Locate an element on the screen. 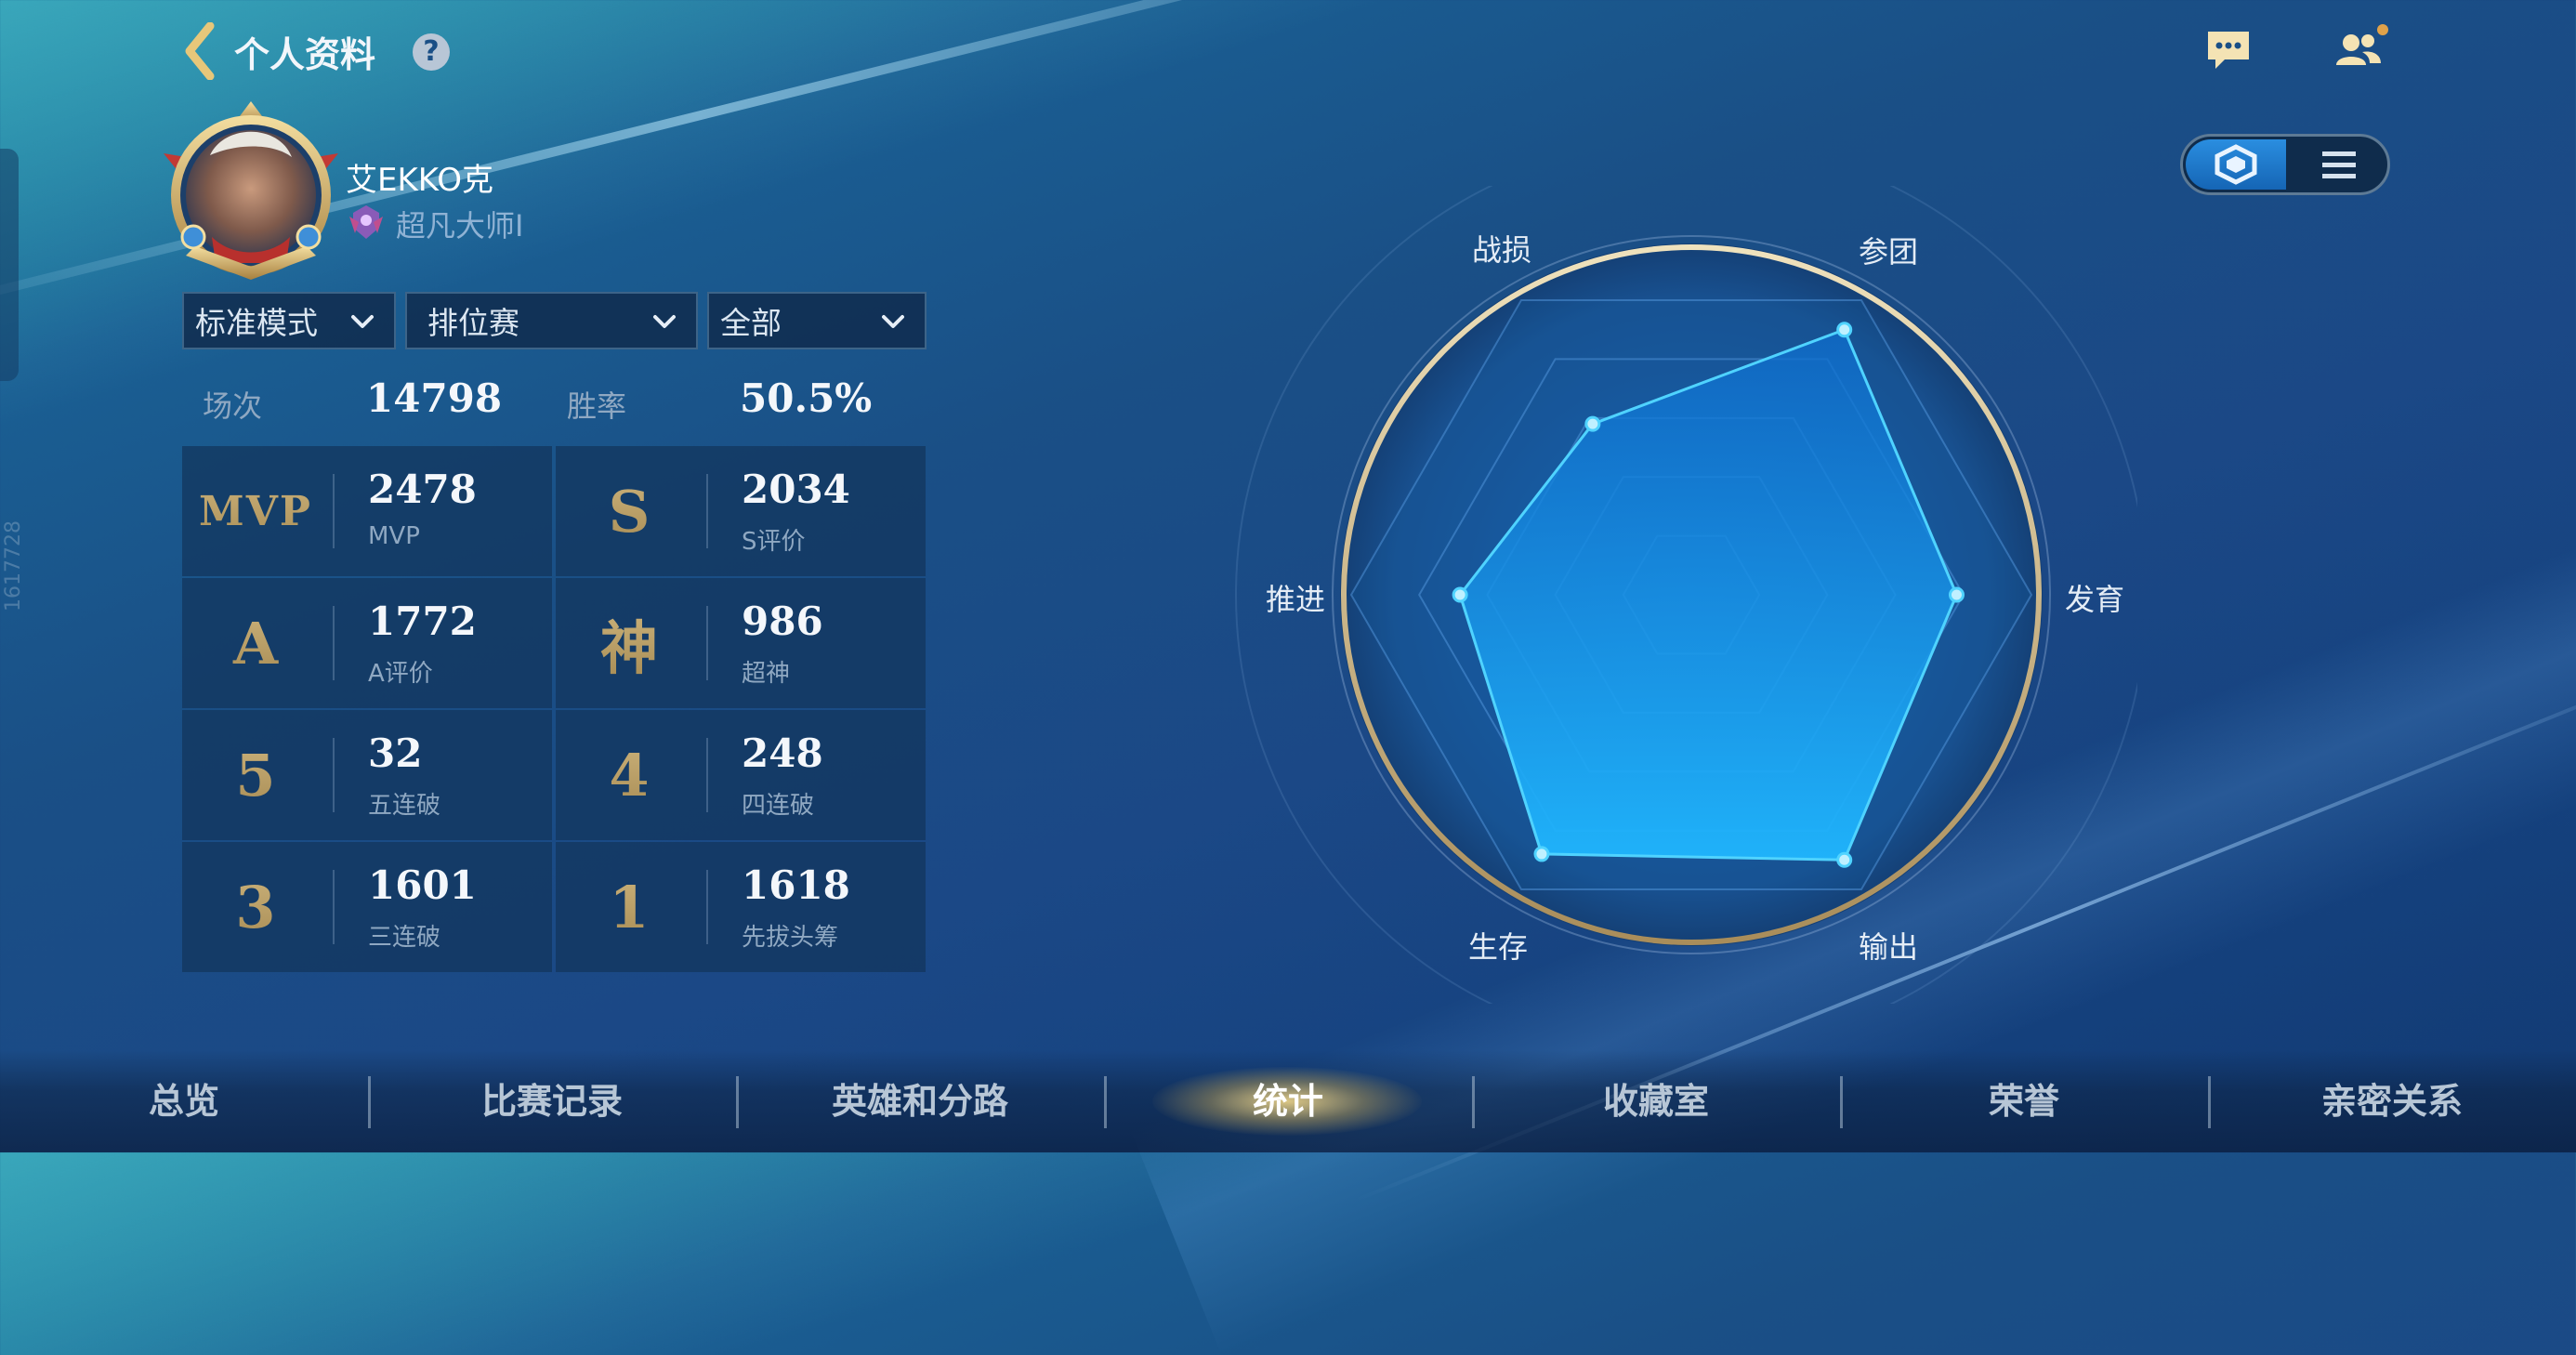 Image resolution: width=2576 pixels, height=1355 pixels. view-toggle is located at coordinates (2285, 164).